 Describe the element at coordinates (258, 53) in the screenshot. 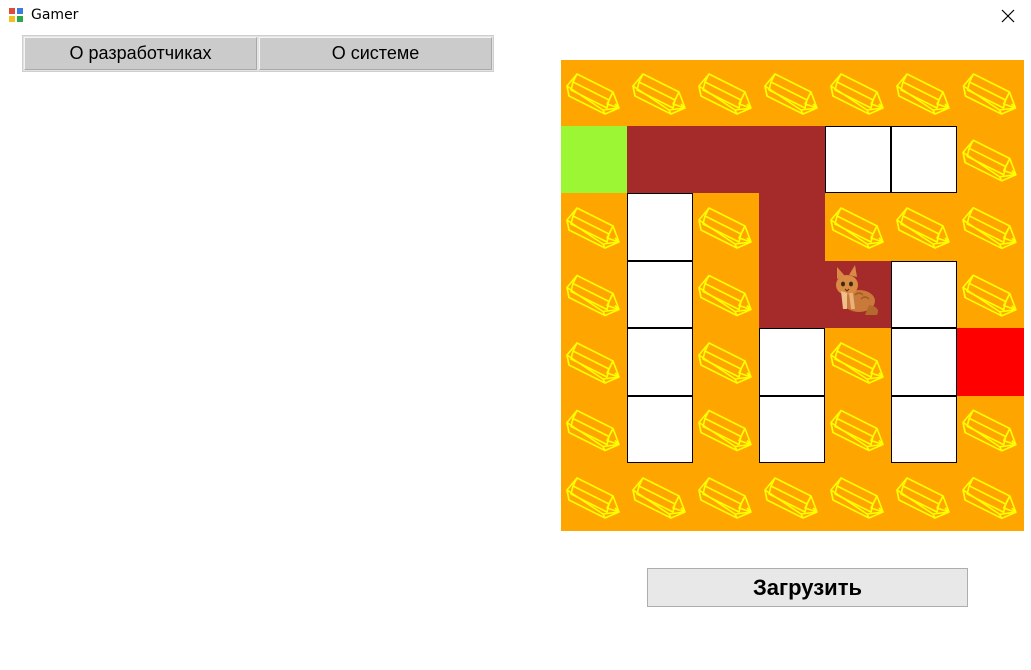

I see `menu-bar: О разработчиках О системе` at that location.